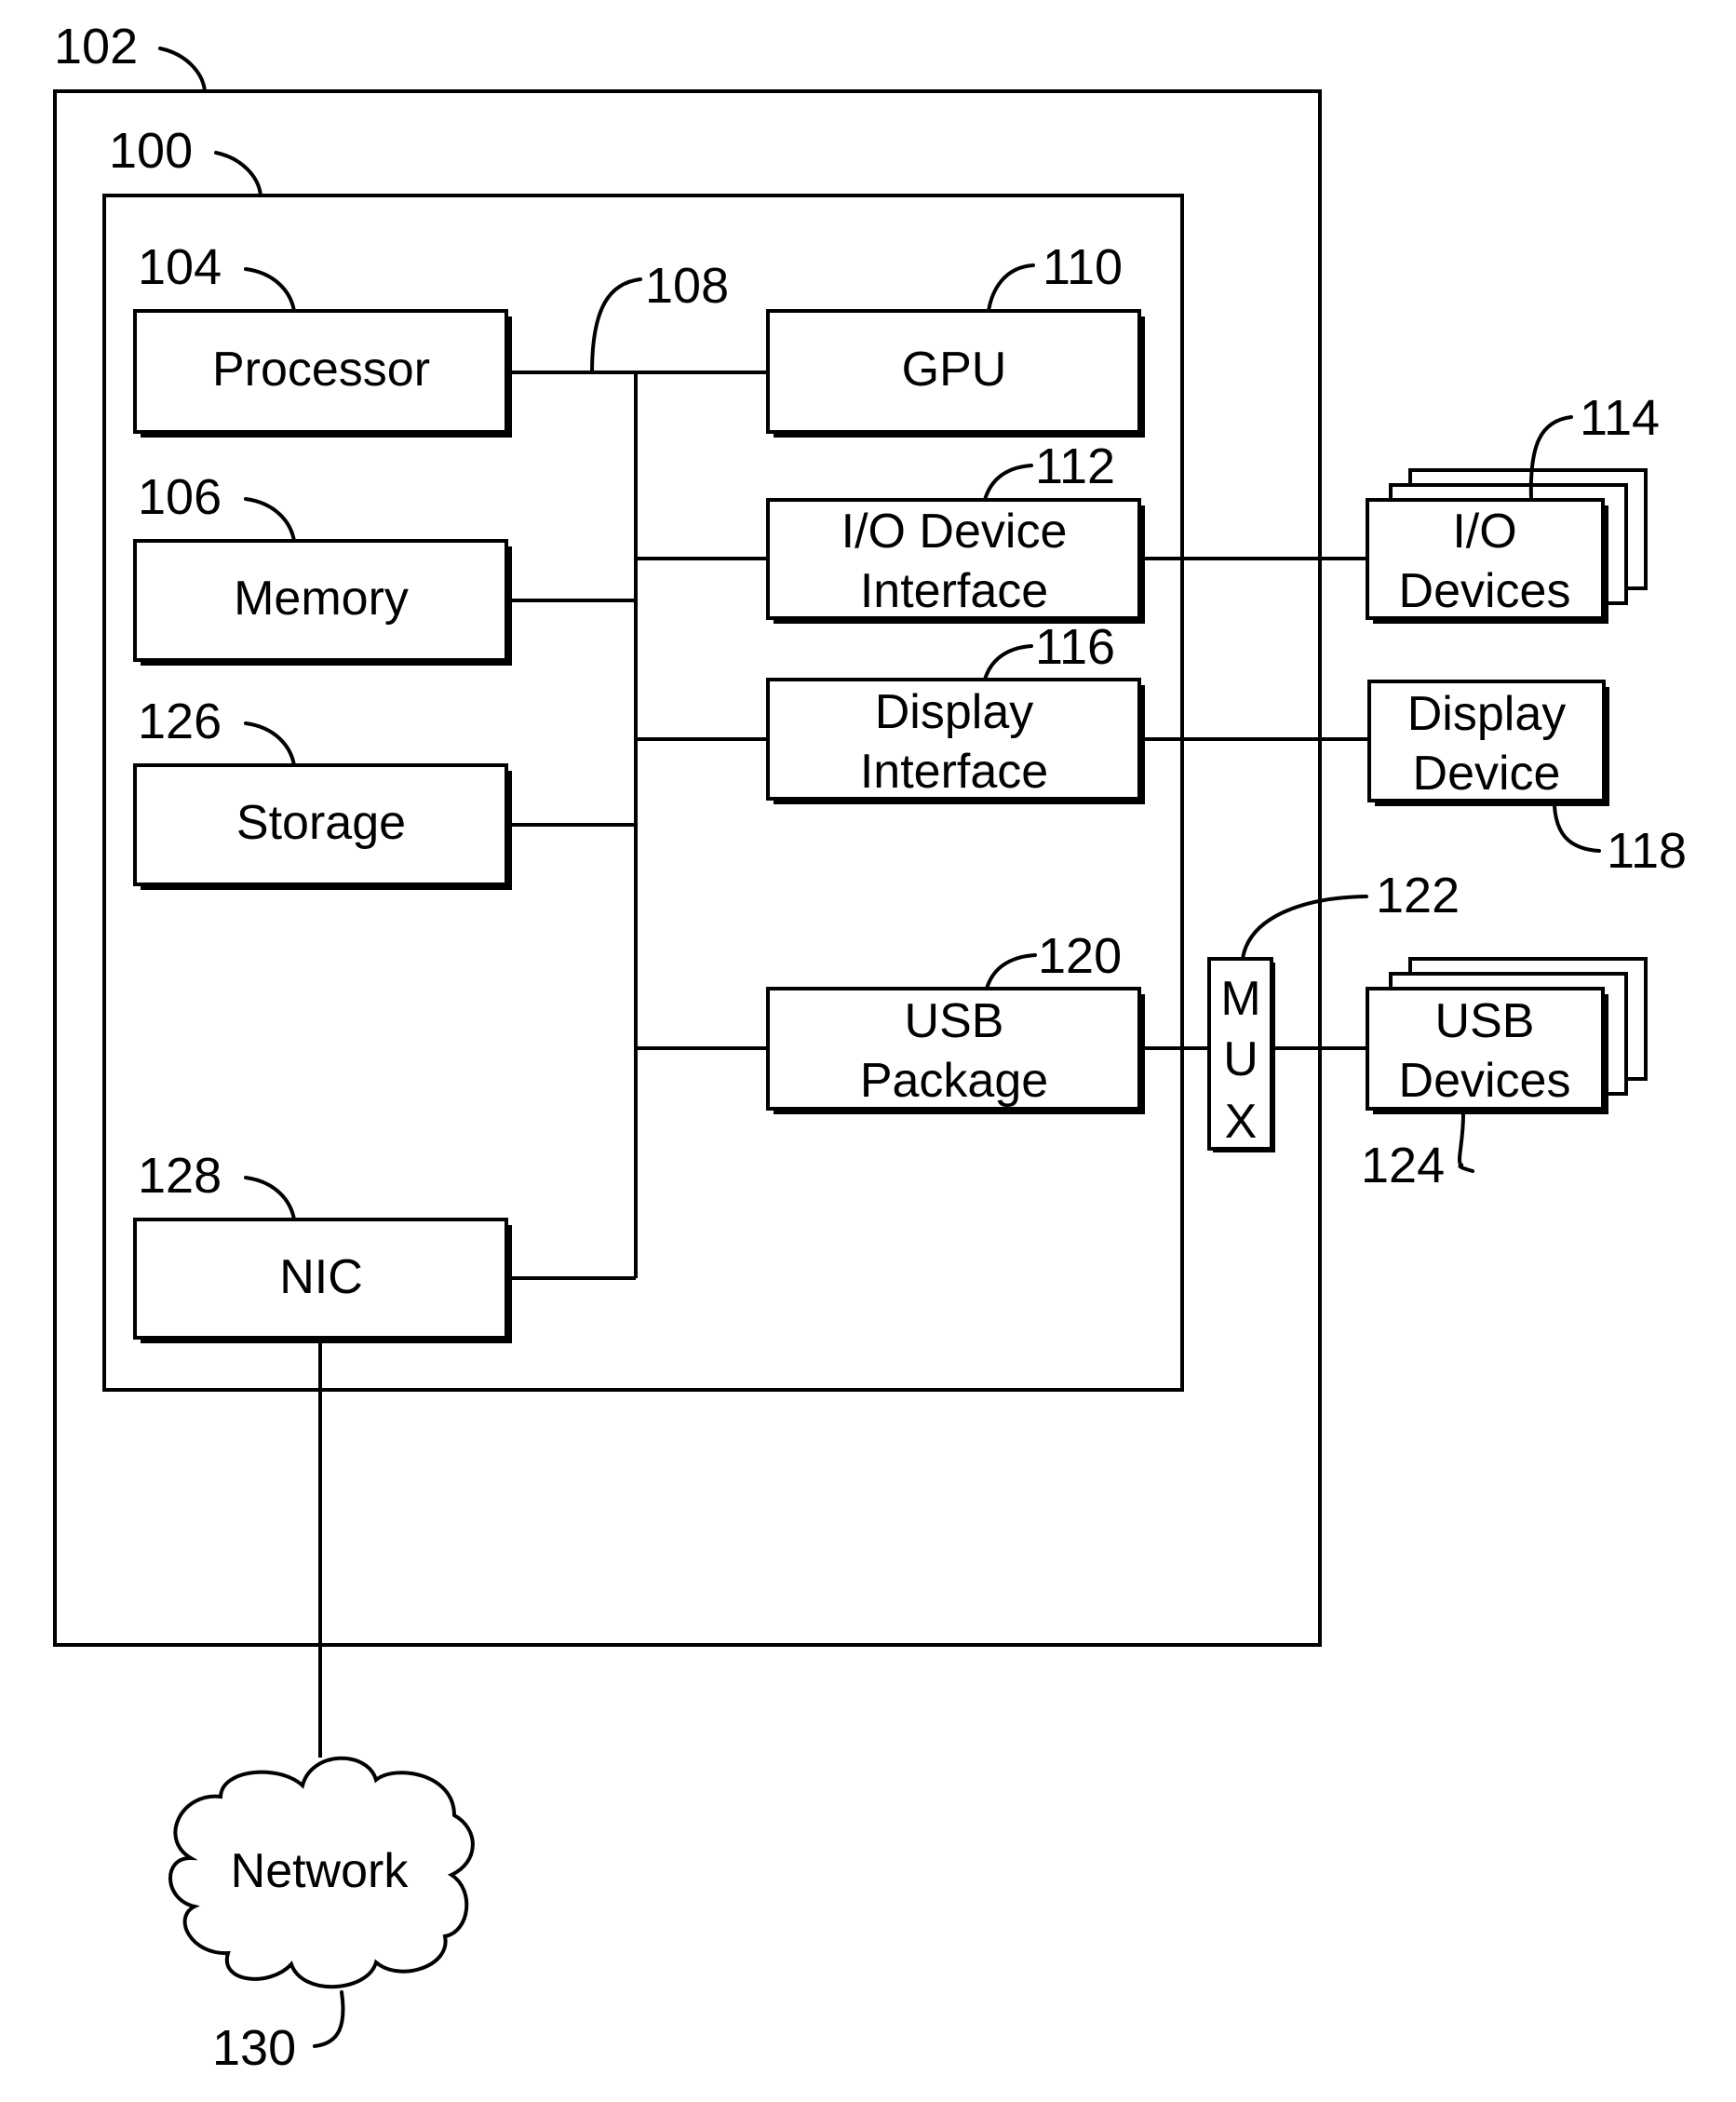  Describe the element at coordinates (321, 1871) in the screenshot. I see `network-label: Network` at that location.